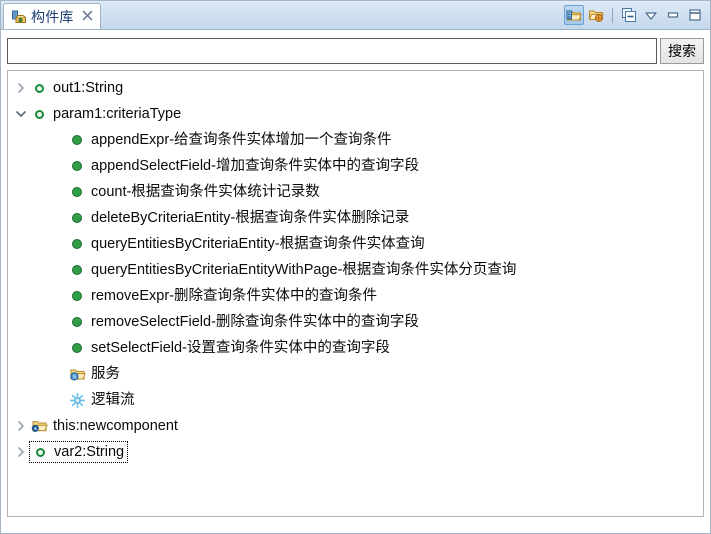 This screenshot has height=534, width=711. What do you see at coordinates (87, 16) in the screenshot?
I see `close-icon` at bounding box center [87, 16].